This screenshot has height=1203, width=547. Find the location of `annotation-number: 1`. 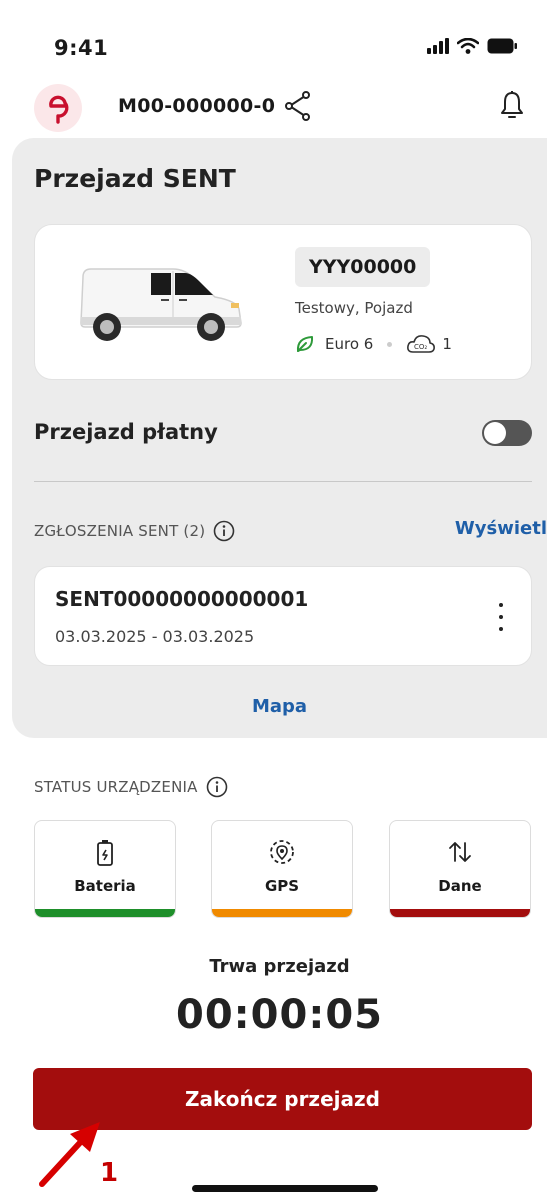

annotation-number: 1 is located at coordinates (109, 1173).